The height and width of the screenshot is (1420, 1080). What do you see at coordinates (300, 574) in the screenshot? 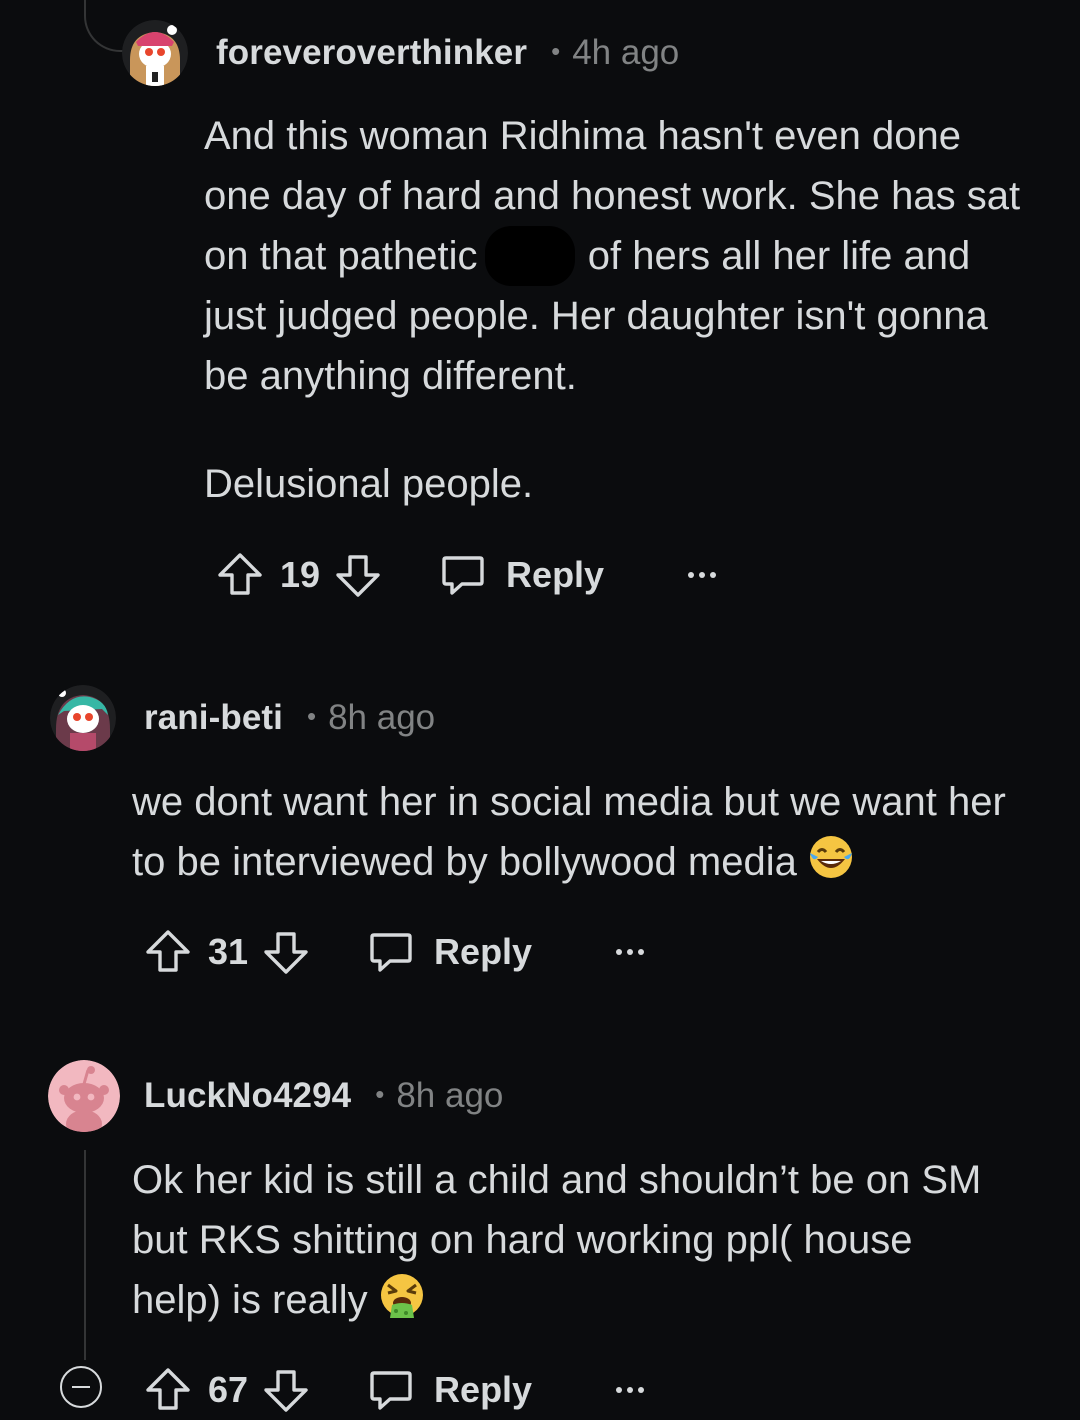
I see `vote-score: 19` at bounding box center [300, 574].